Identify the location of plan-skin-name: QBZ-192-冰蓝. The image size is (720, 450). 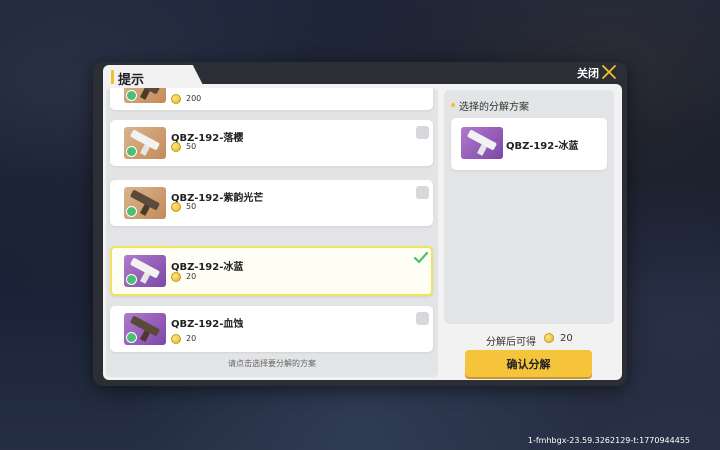
(542, 146).